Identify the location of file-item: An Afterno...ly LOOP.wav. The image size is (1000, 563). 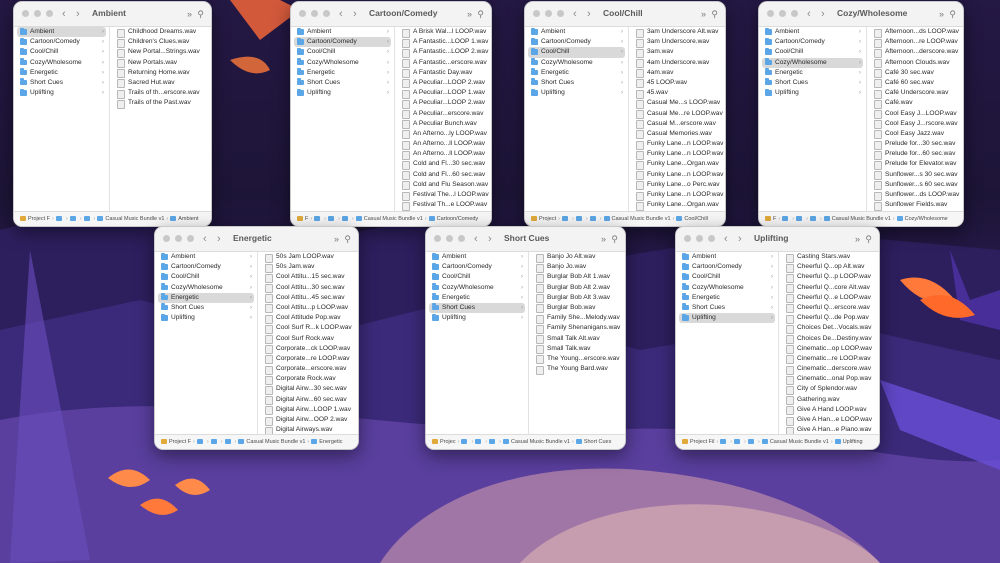
(443, 134).